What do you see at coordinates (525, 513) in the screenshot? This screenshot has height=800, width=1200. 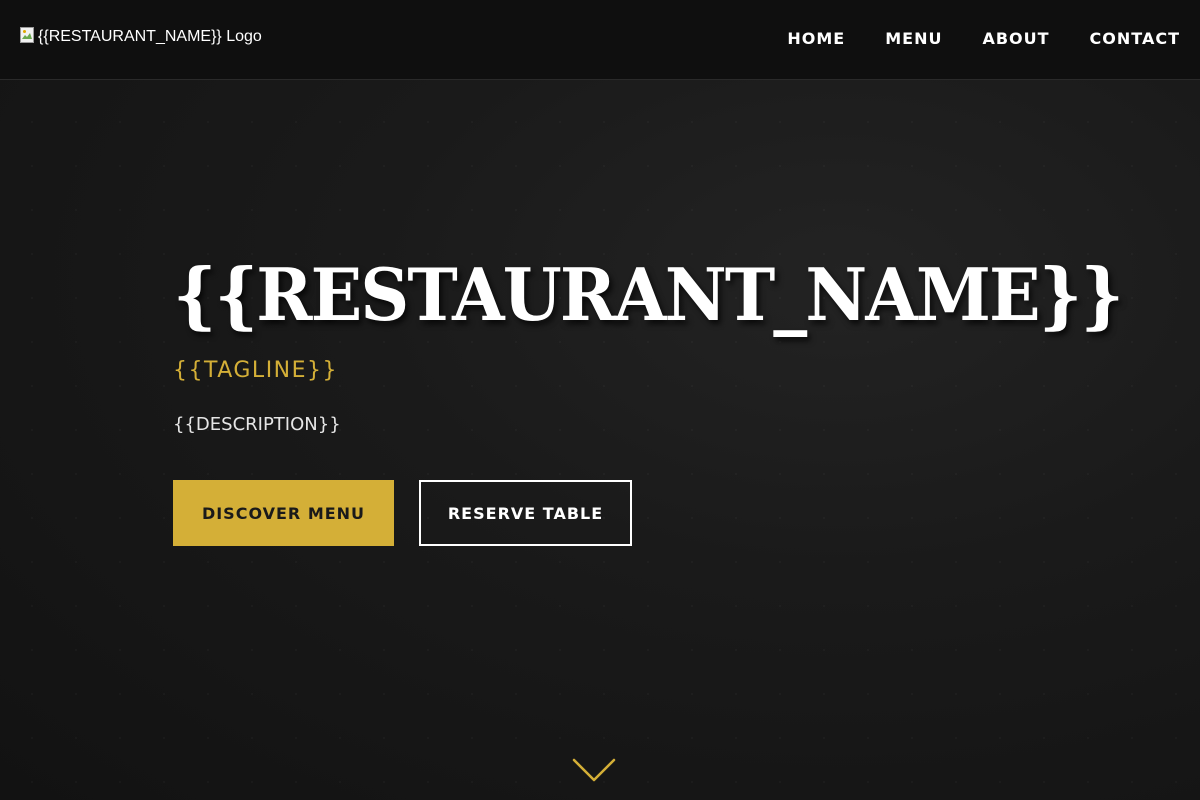 I see `reserve-table-button: RESERVE TABLE` at bounding box center [525, 513].